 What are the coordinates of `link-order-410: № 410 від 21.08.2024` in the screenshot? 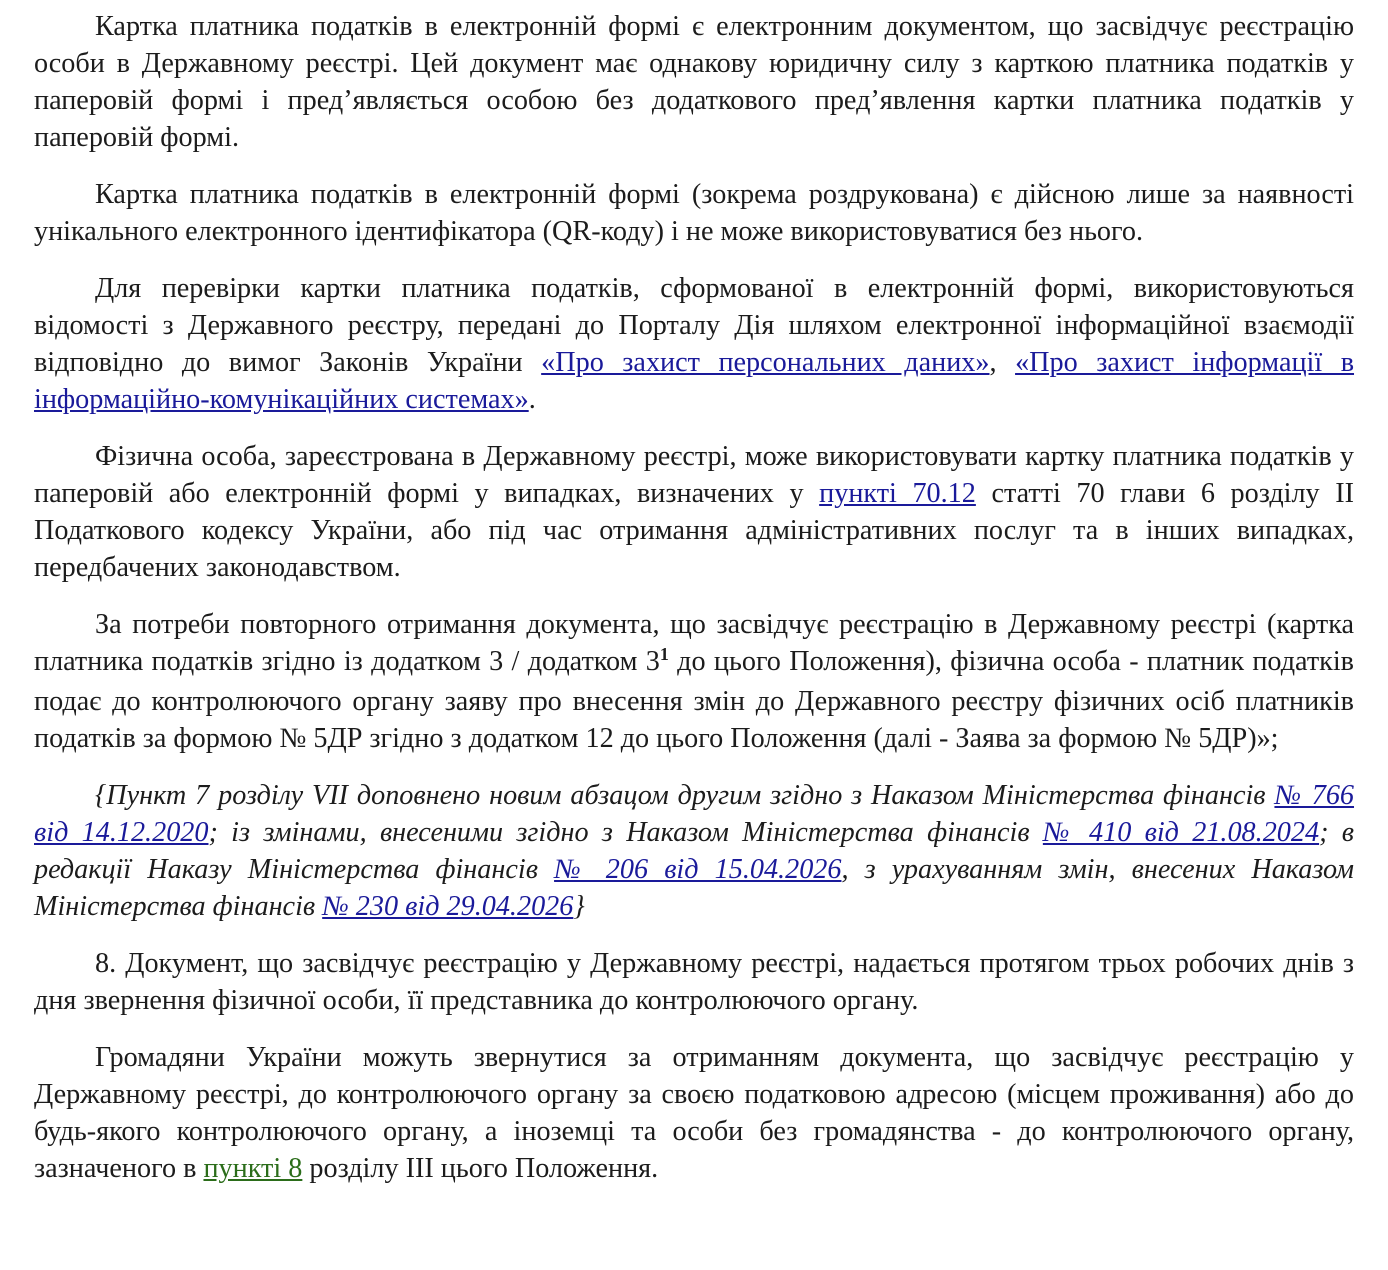 It's located at (1181, 832).